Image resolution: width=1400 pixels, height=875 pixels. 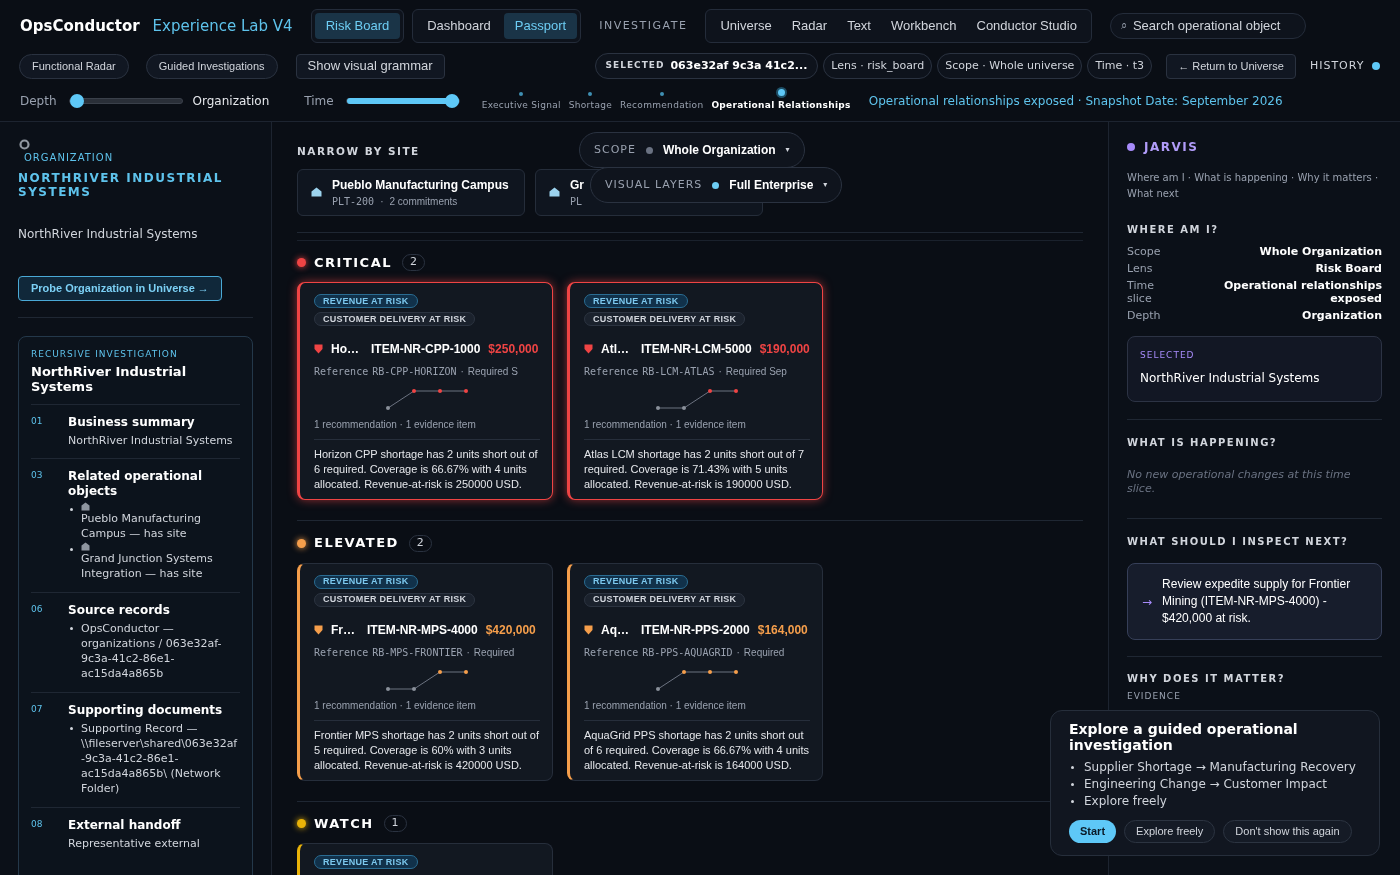 I want to click on section-label: WHY DOES IT MATTER?, so click(x=1207, y=679).